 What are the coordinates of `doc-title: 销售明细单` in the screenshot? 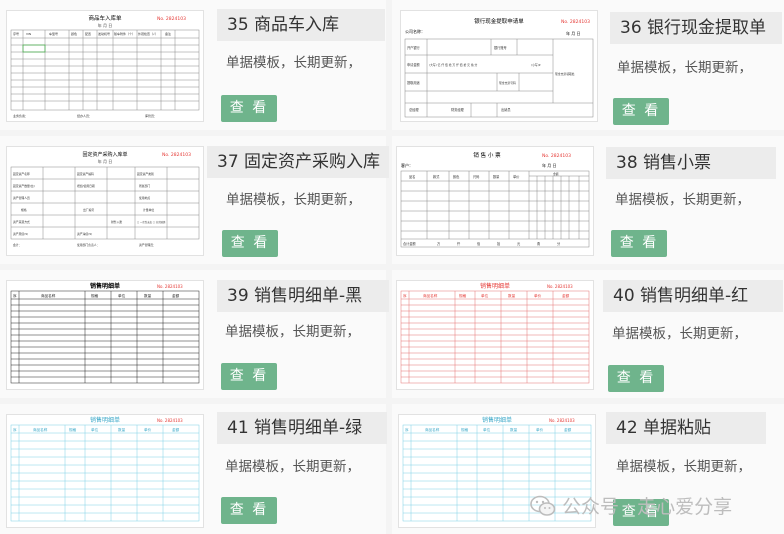 It's located at (105, 420).